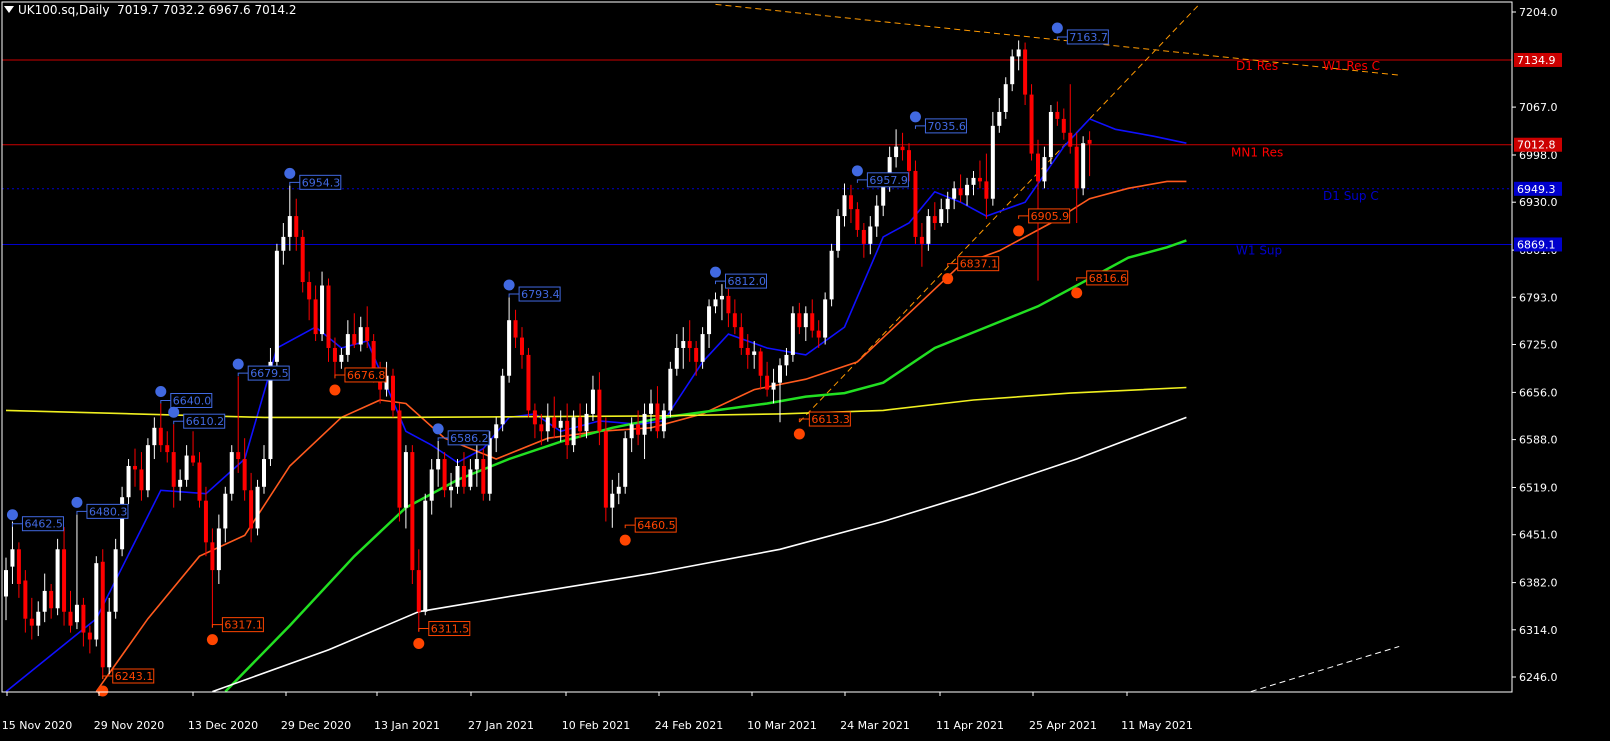  Describe the element at coordinates (970, 725) in the screenshot. I see `time-tick-label: 11 Apr 2021` at that location.